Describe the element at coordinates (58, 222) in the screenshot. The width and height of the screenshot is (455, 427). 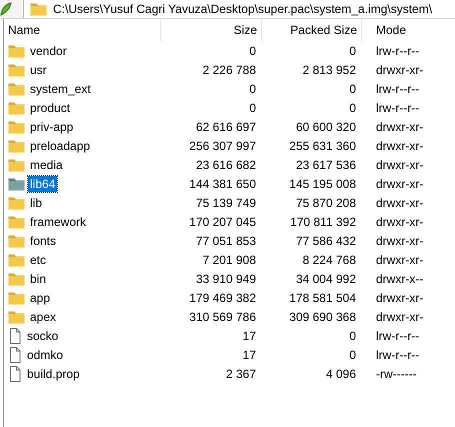
I see `file-name: framework` at that location.